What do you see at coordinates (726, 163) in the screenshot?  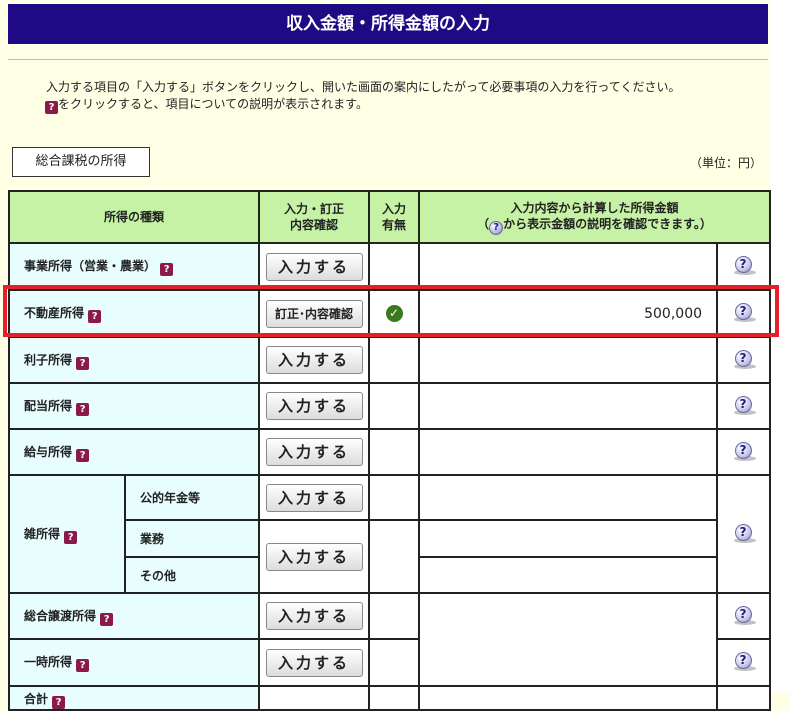 I see `unit-note: （単位：円）` at bounding box center [726, 163].